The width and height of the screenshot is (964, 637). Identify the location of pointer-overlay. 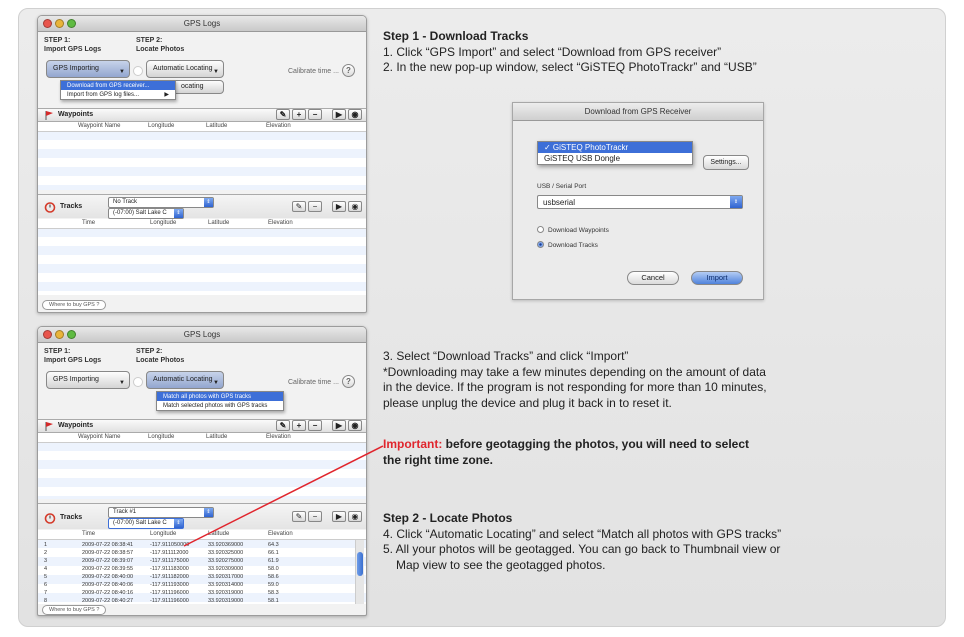
(283, 496).